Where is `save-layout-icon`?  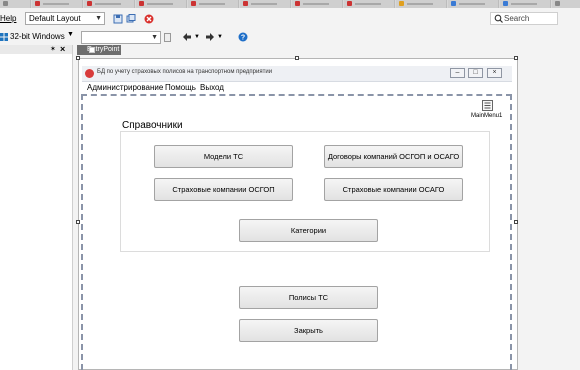 save-layout-icon is located at coordinates (118, 19).